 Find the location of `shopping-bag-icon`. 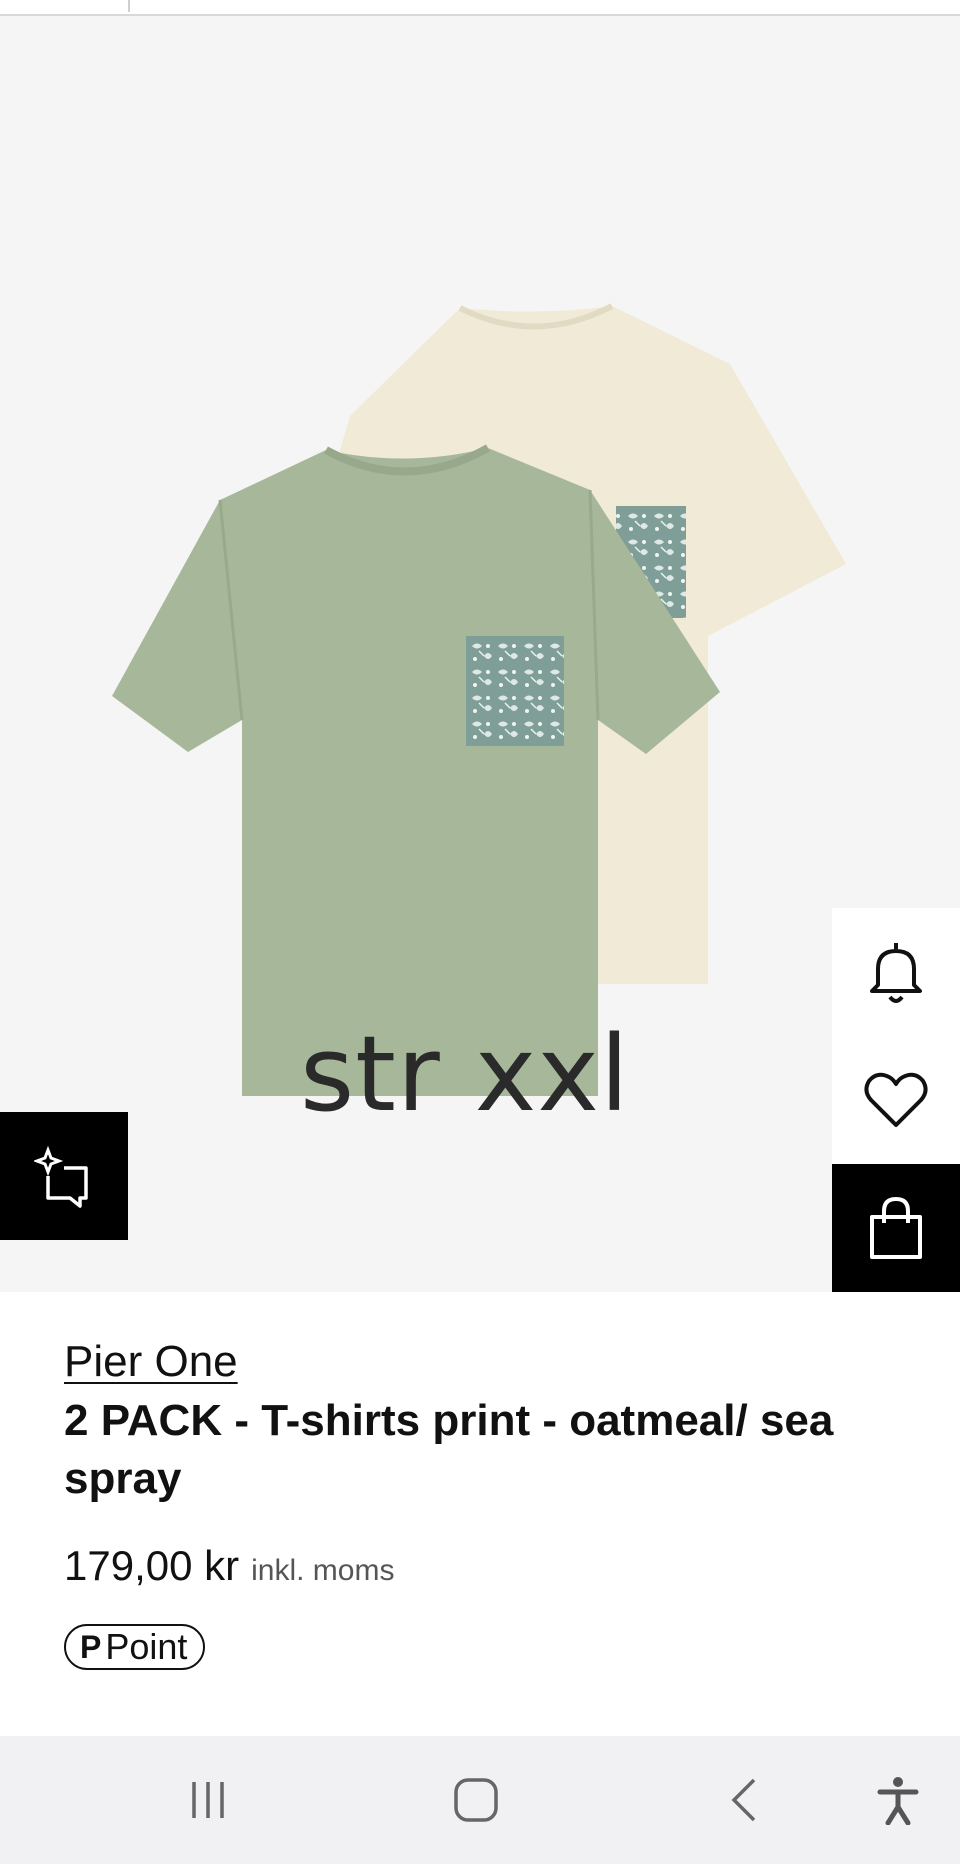

shopping-bag-icon is located at coordinates (896, 1227).